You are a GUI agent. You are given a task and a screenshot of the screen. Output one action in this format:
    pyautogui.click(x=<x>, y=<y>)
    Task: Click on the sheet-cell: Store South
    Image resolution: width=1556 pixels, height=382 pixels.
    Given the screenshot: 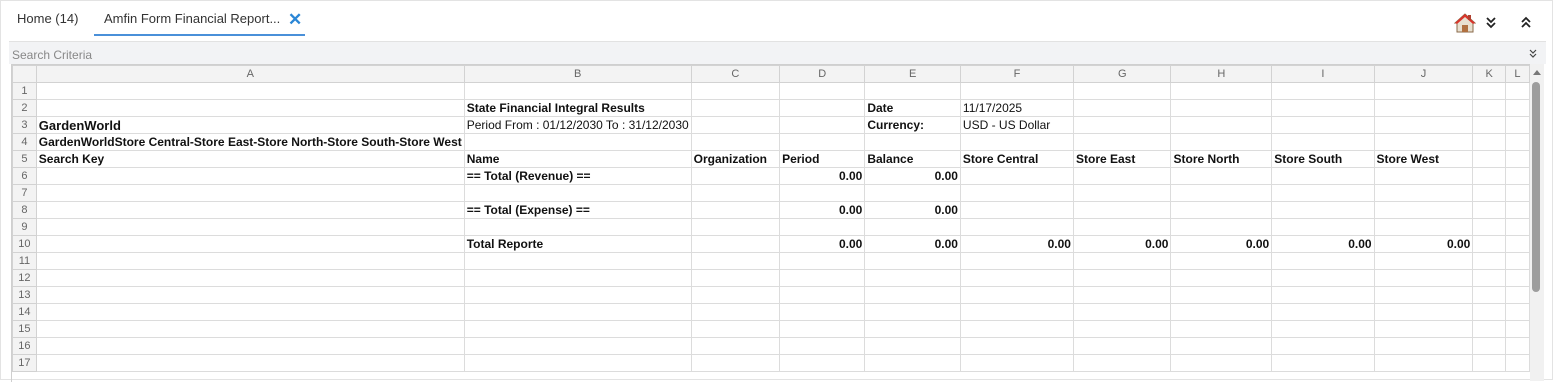 What is the action you would take?
    pyautogui.click(x=1323, y=159)
    